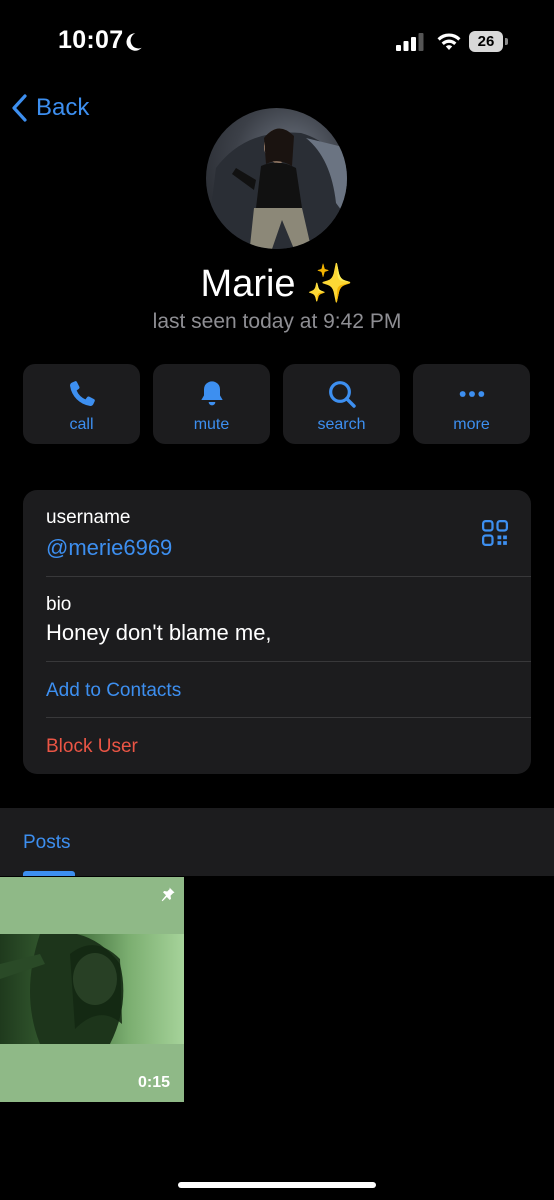 The image size is (554, 1200). What do you see at coordinates (486, 41) in the screenshot?
I see `battery-level: 26` at bounding box center [486, 41].